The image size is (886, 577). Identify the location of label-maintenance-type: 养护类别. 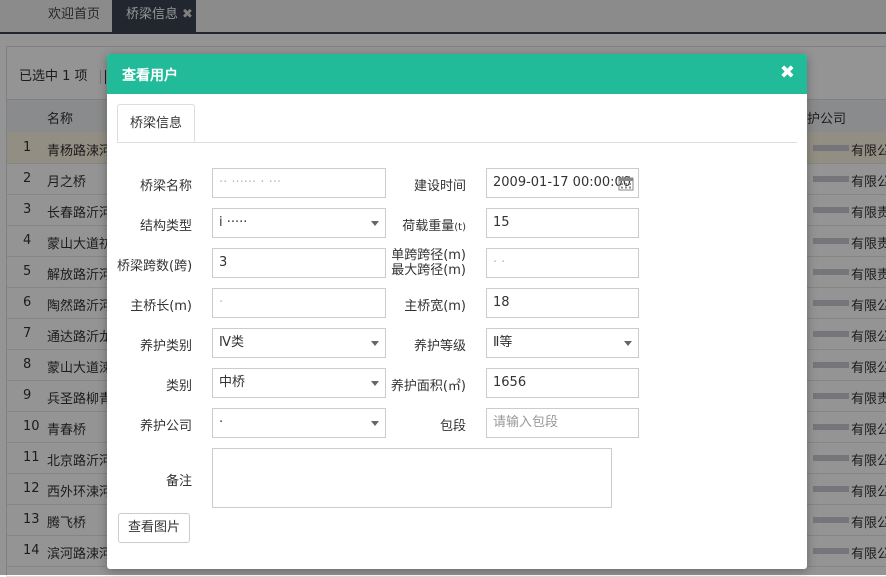
(165, 346).